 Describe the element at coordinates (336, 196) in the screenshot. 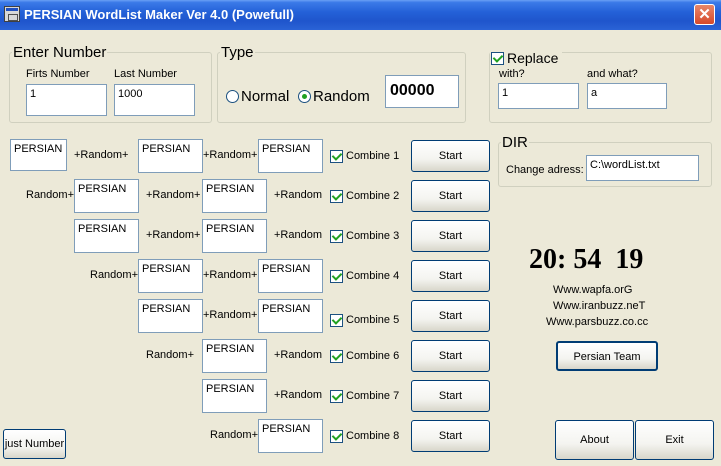

I see `combine-2-checkbox` at that location.